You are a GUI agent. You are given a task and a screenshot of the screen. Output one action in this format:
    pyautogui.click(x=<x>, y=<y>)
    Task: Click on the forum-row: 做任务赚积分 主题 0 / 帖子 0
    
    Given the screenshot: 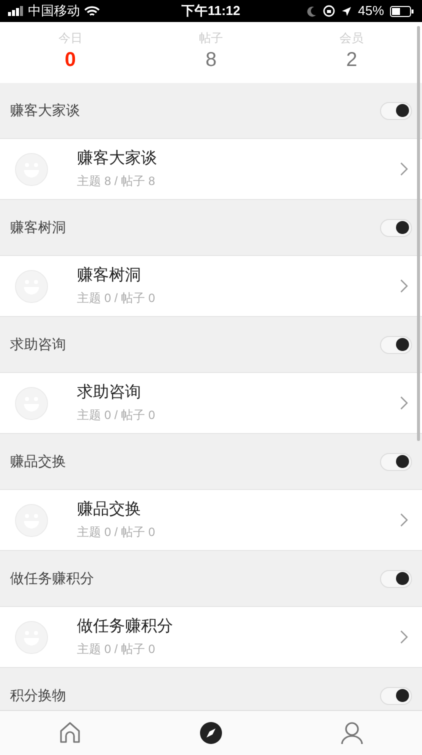 What is the action you would take?
    pyautogui.click(x=211, y=637)
    